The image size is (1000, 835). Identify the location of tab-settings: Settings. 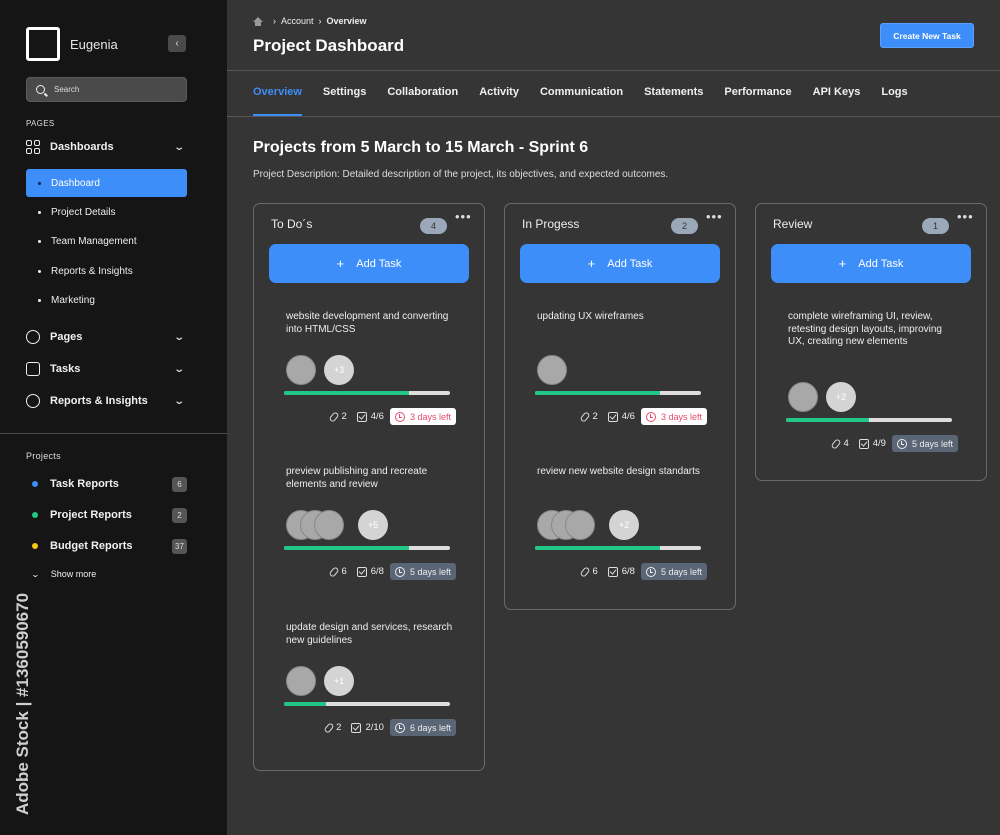
(344, 101).